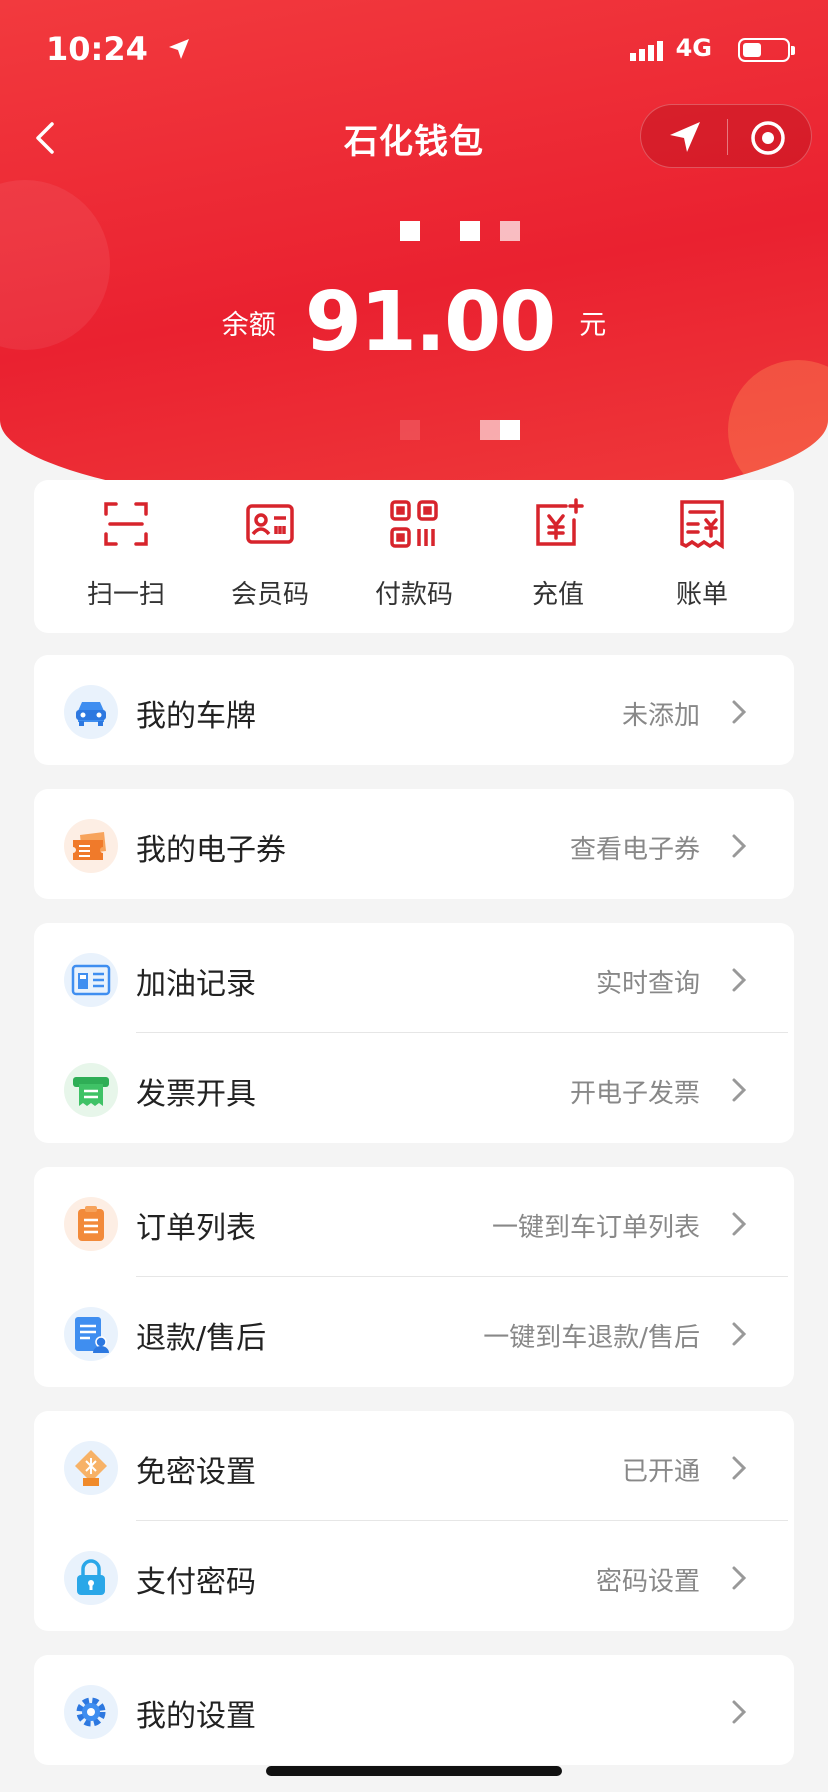  I want to click on bill-icon, so click(702, 525).